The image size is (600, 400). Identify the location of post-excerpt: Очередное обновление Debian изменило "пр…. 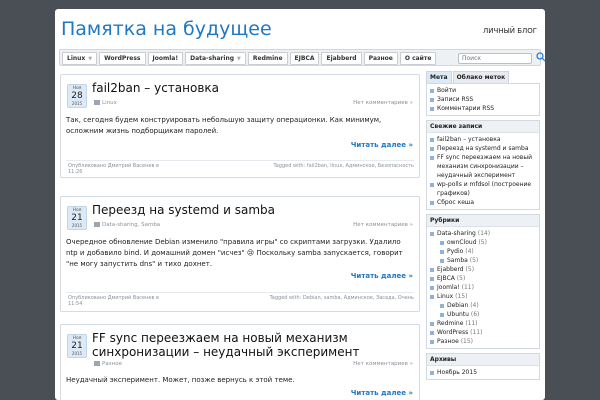
(234, 253).